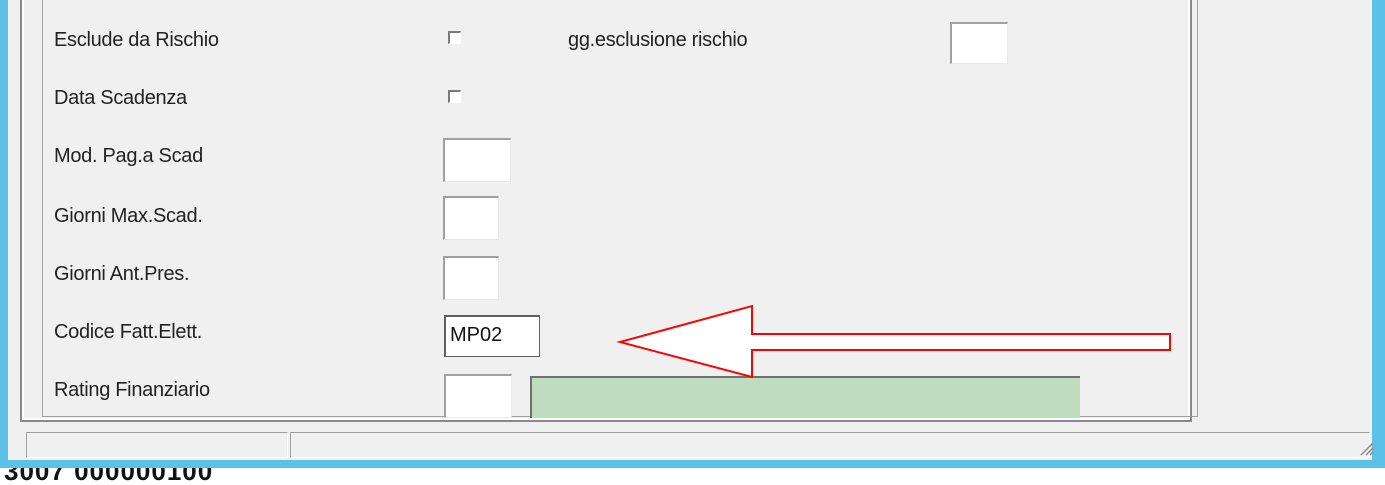  What do you see at coordinates (893, 341) in the screenshot?
I see `arrow-left-icon` at bounding box center [893, 341].